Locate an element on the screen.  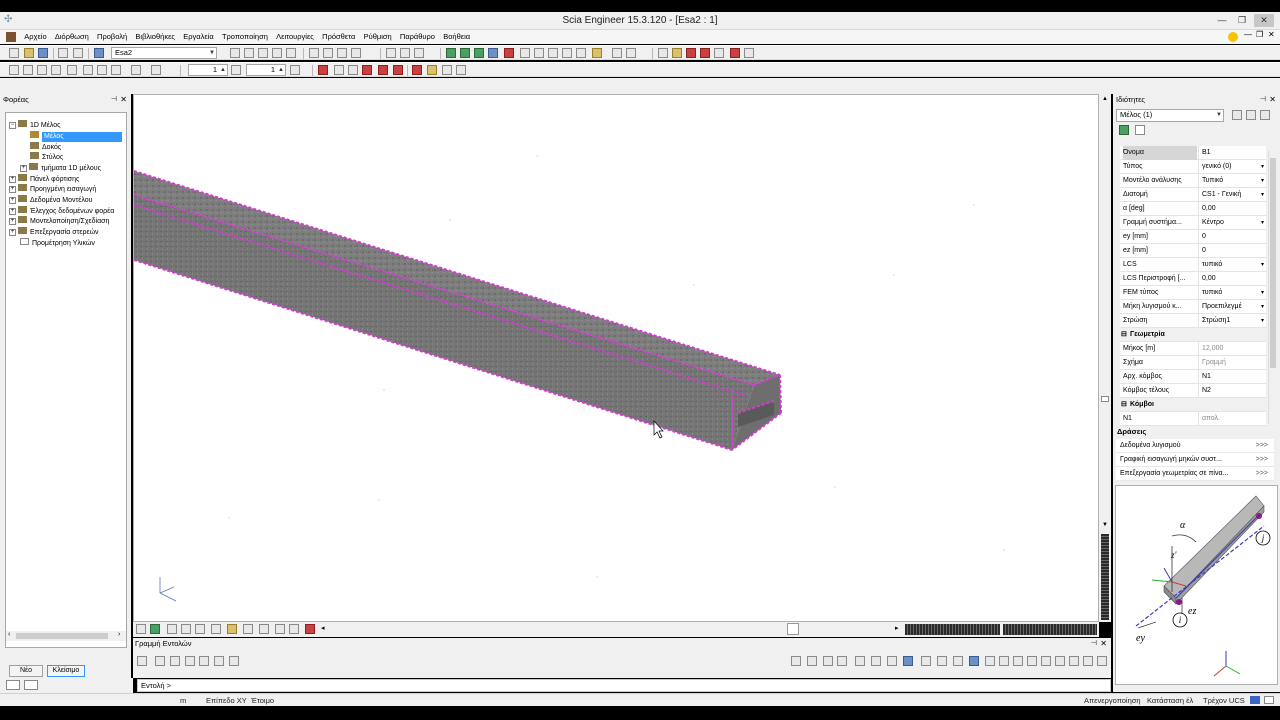
report-icon is located at coordinates (342, 53).